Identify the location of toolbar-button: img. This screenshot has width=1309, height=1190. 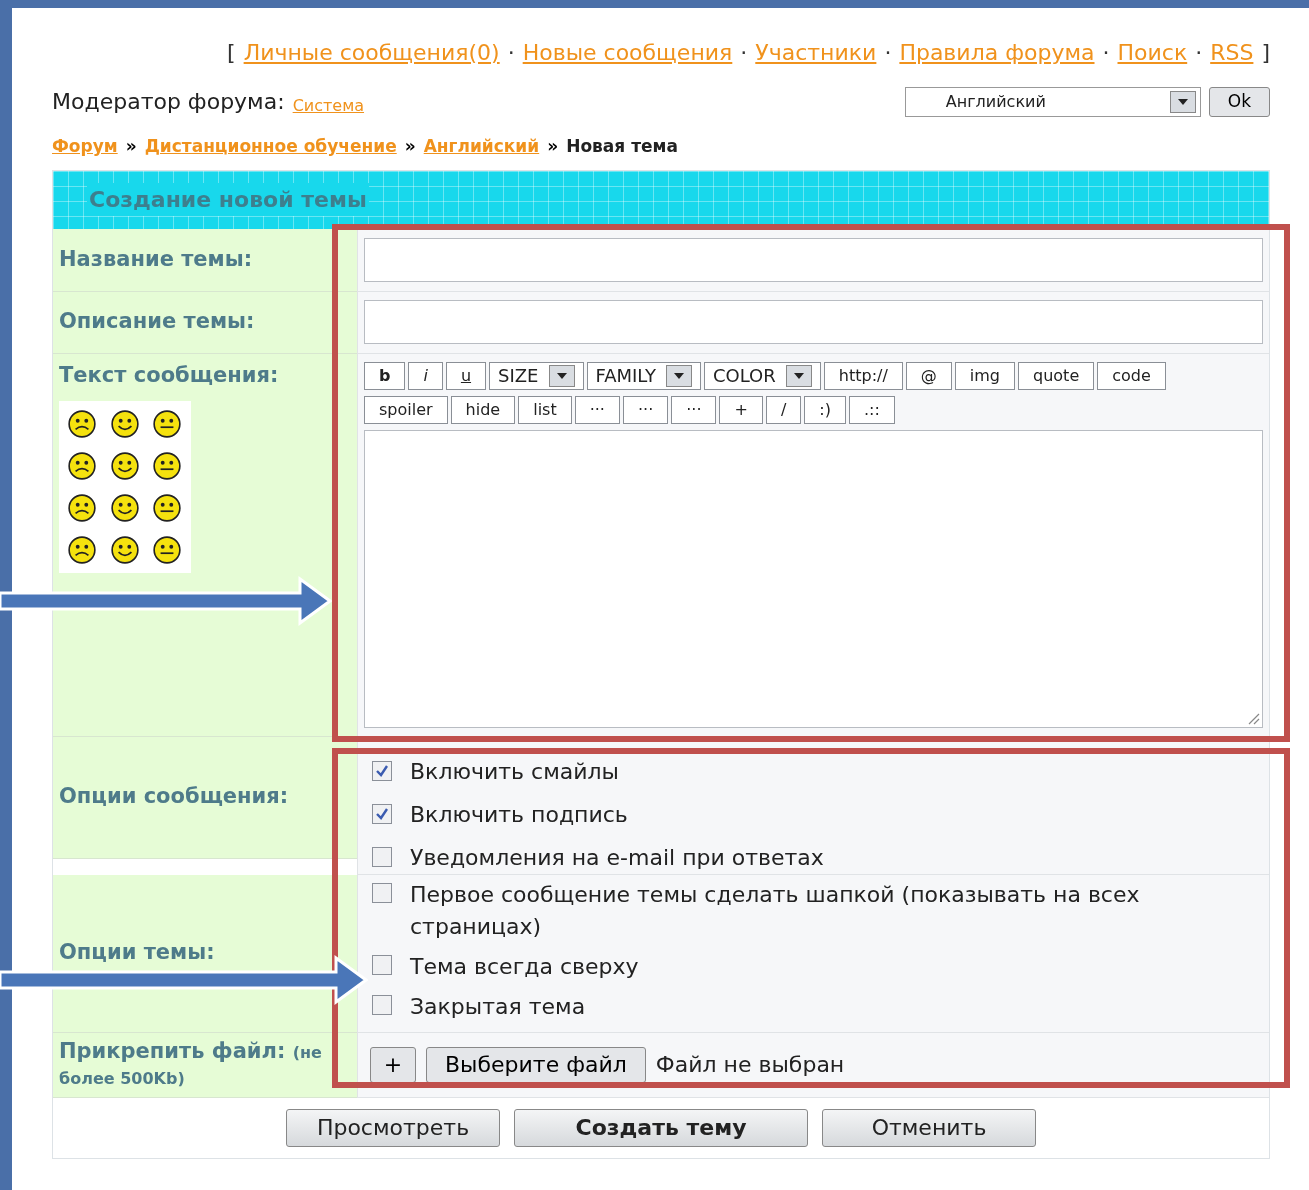
(984, 375).